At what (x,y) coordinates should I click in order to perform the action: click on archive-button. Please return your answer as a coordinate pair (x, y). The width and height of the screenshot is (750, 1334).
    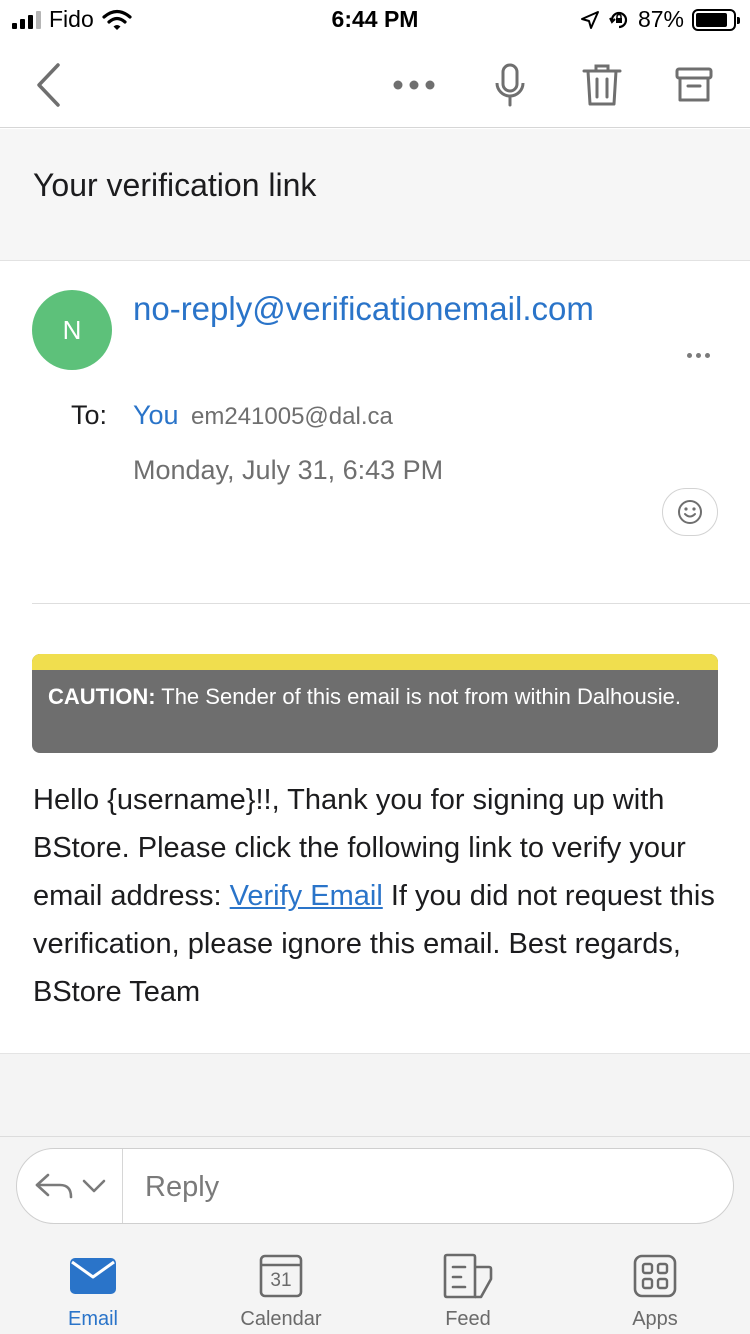
    Looking at the image, I should click on (694, 85).